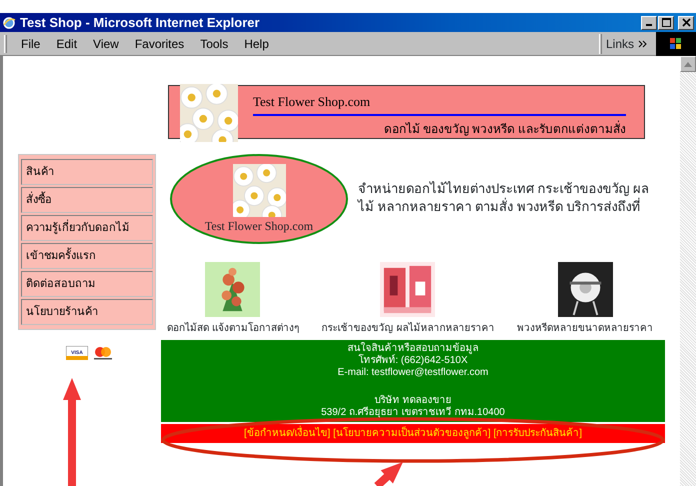  I want to click on contact-line: สนใจสินค้าหรือสอบถามข้อมูล, so click(413, 348).